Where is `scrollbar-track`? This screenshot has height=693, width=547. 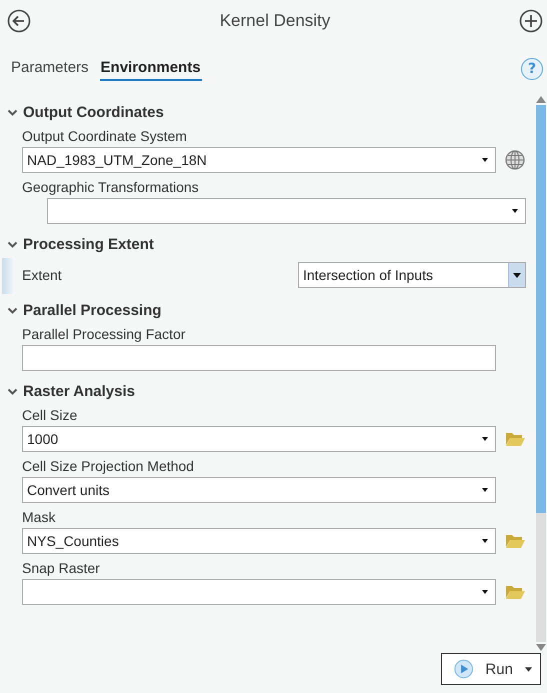 scrollbar-track is located at coordinates (541, 373).